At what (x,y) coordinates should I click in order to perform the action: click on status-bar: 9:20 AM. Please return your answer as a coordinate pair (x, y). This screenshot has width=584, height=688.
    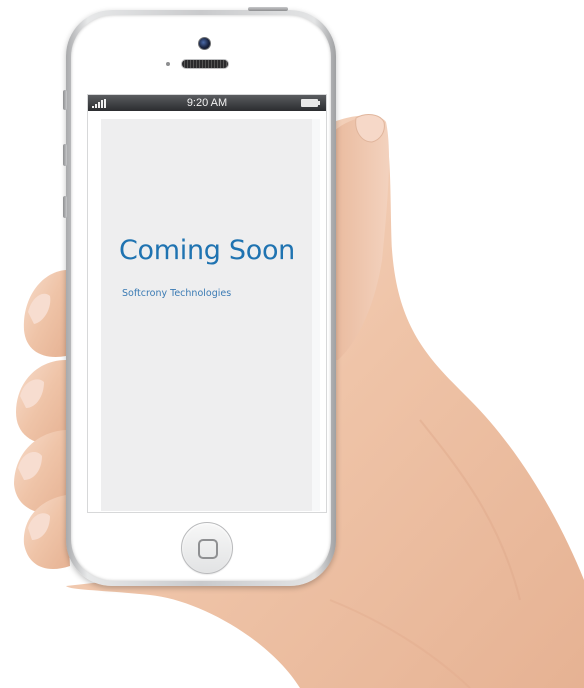
    Looking at the image, I should click on (207, 103).